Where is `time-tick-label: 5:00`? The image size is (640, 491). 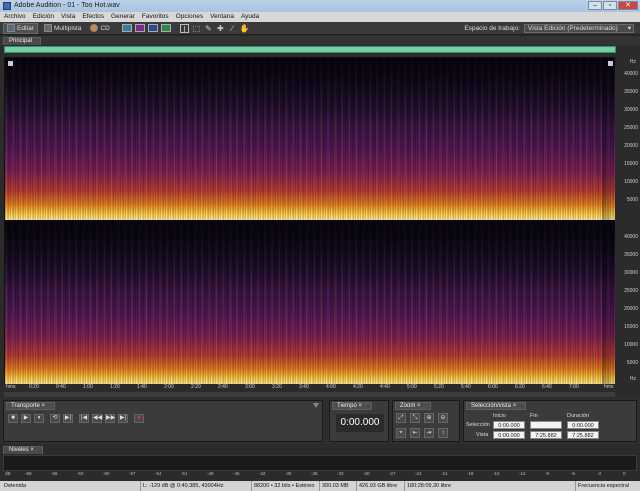 time-tick-label: 5:00 is located at coordinates (412, 387).